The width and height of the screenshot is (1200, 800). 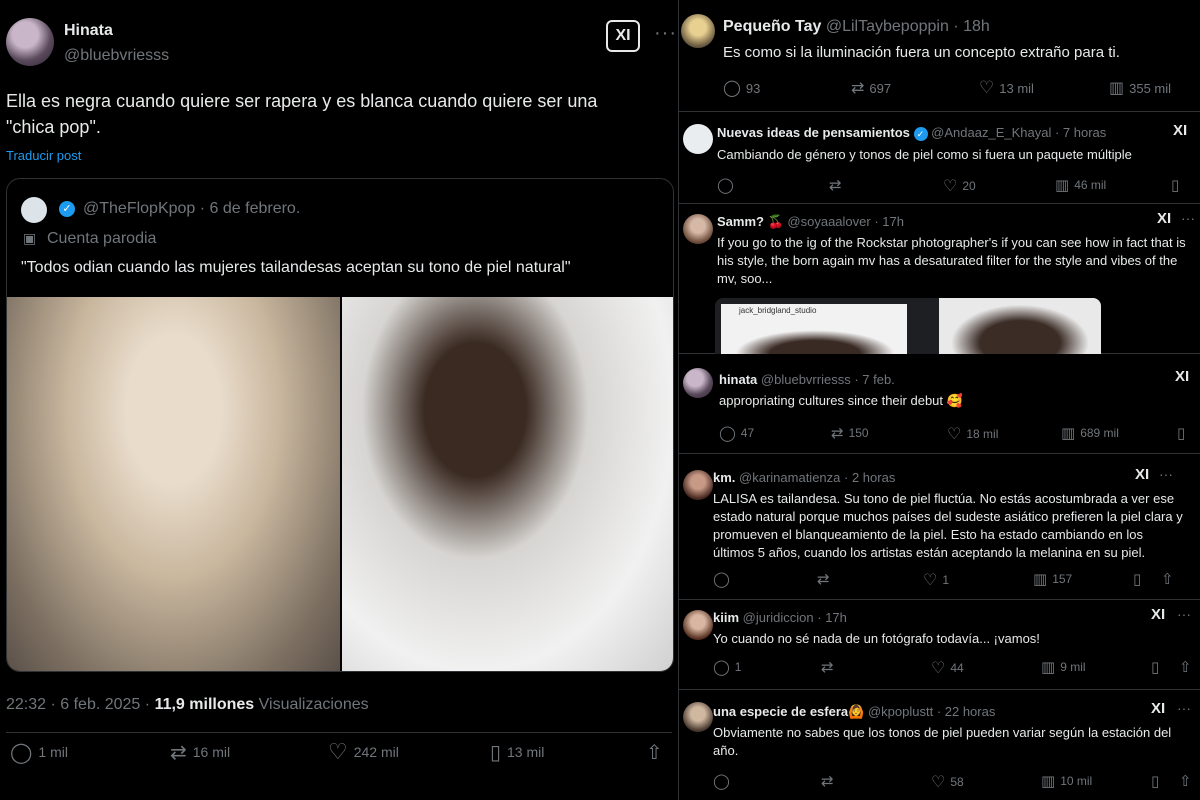 I want to click on reply-author-name: Samm?, so click(x=740, y=221).